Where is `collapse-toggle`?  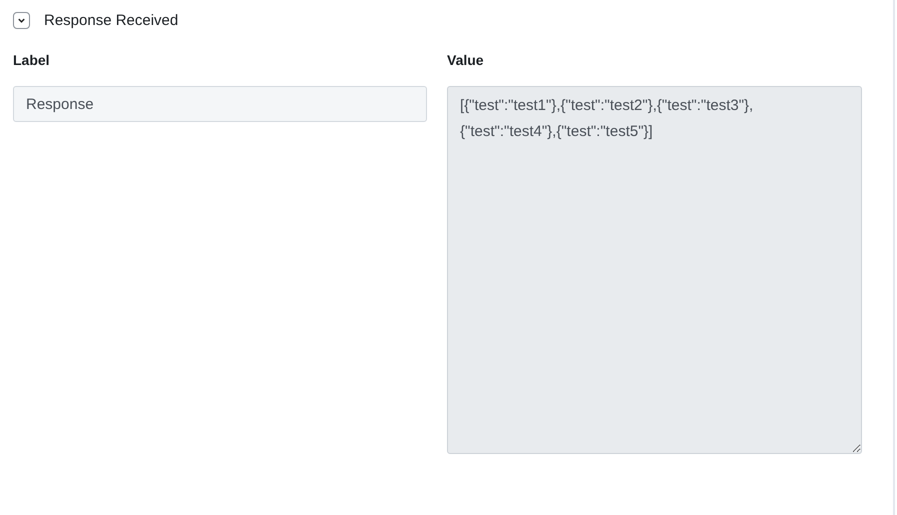 collapse-toggle is located at coordinates (21, 20).